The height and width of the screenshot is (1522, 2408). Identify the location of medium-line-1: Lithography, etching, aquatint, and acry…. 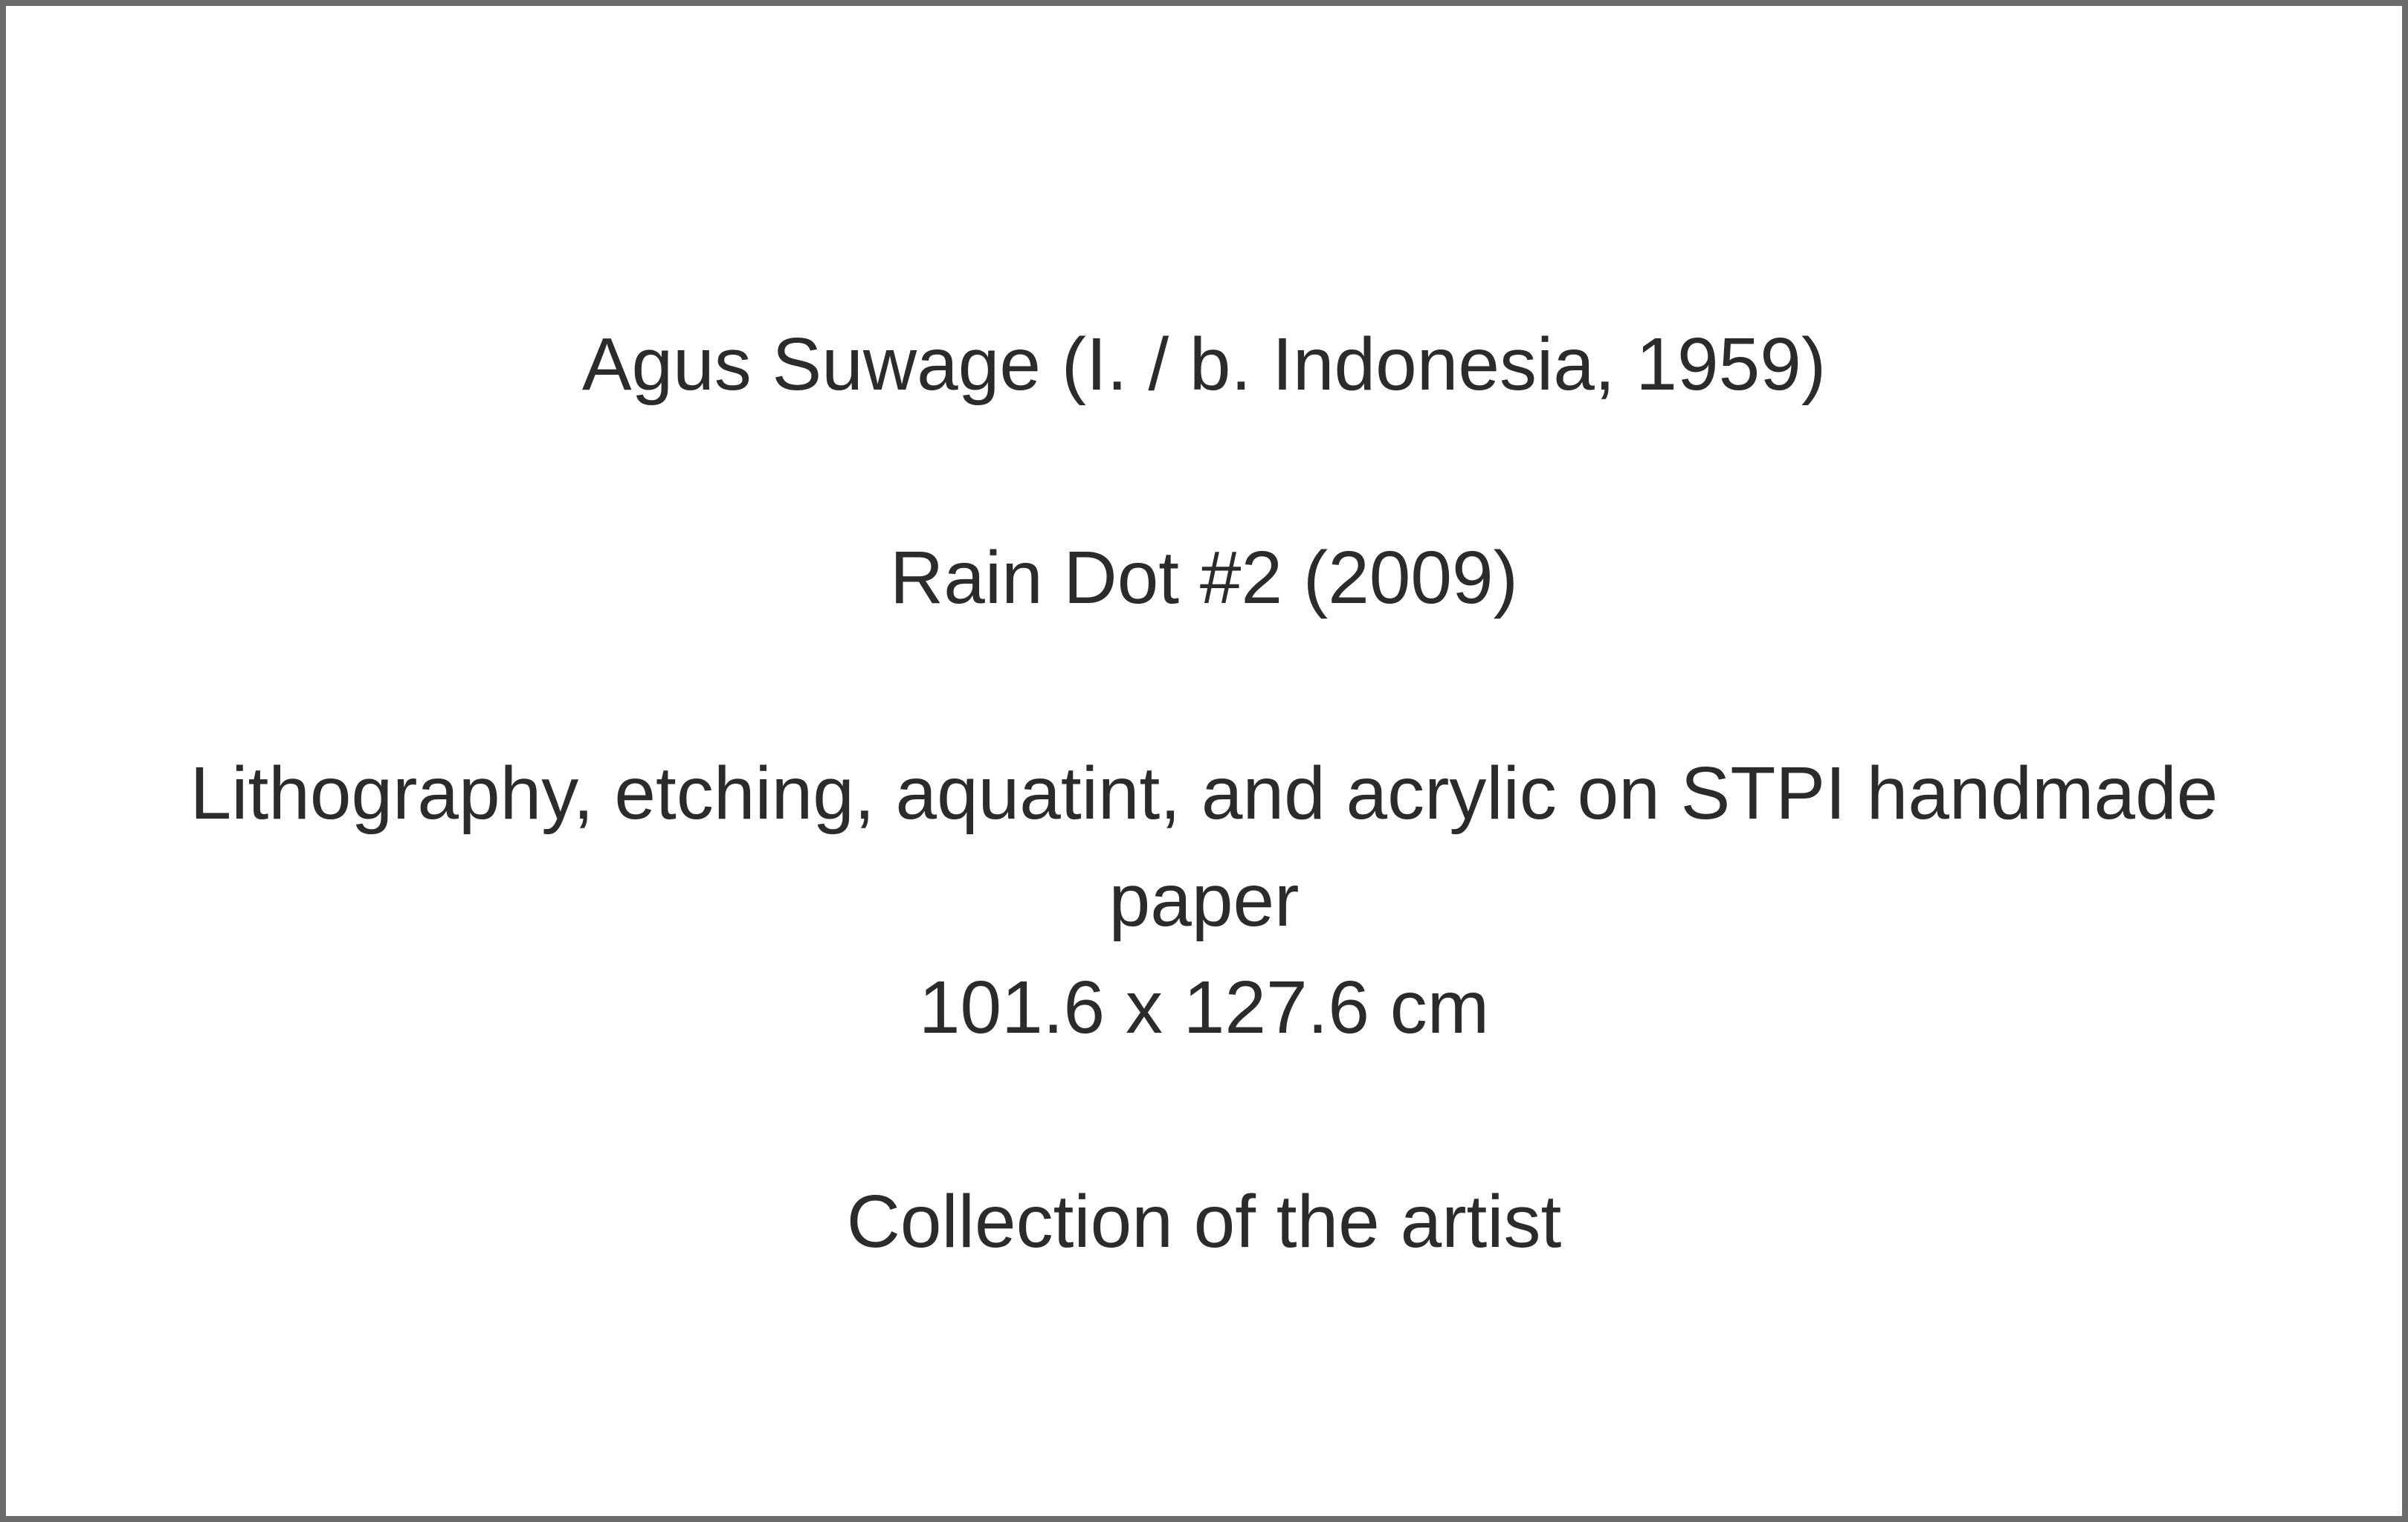
(1204, 793).